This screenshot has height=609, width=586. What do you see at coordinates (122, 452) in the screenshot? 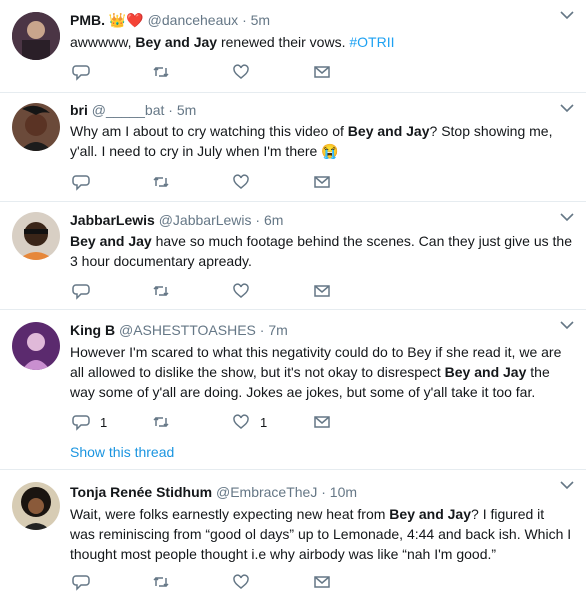
I see `show-thread-link: Show this thread` at bounding box center [122, 452].